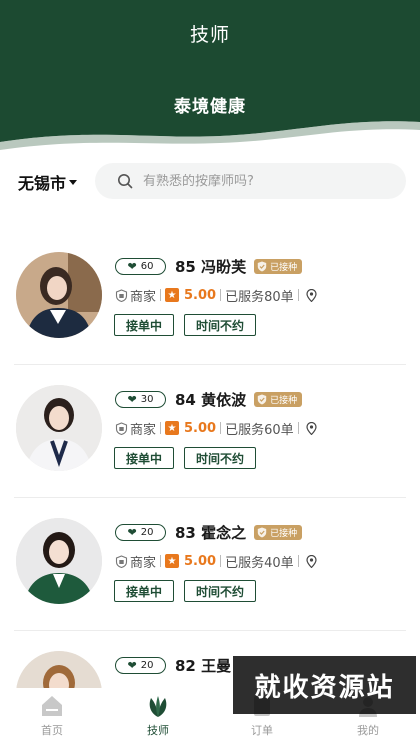  What do you see at coordinates (73, 182) in the screenshot?
I see `caret-down-icon` at bounding box center [73, 182].